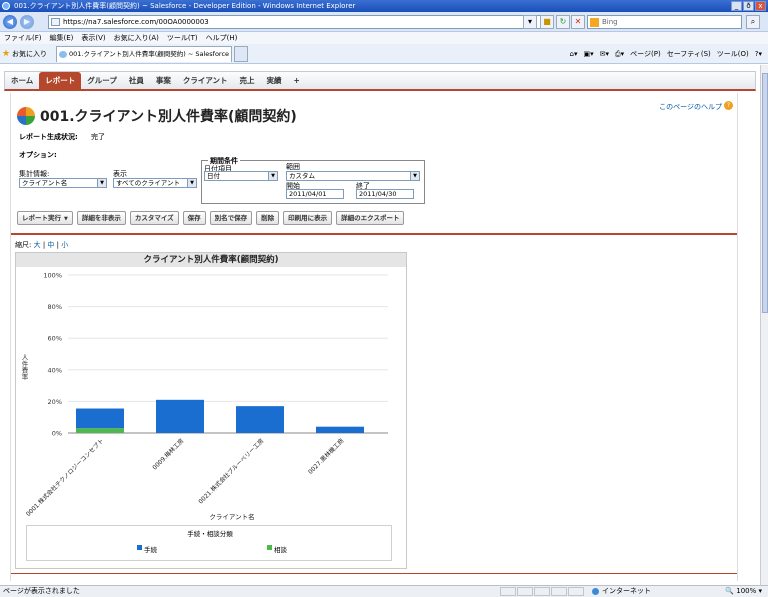 This screenshot has height=597, width=768. What do you see at coordinates (530, 22) in the screenshot?
I see `address-dropdown-icon: ▾` at bounding box center [530, 22].